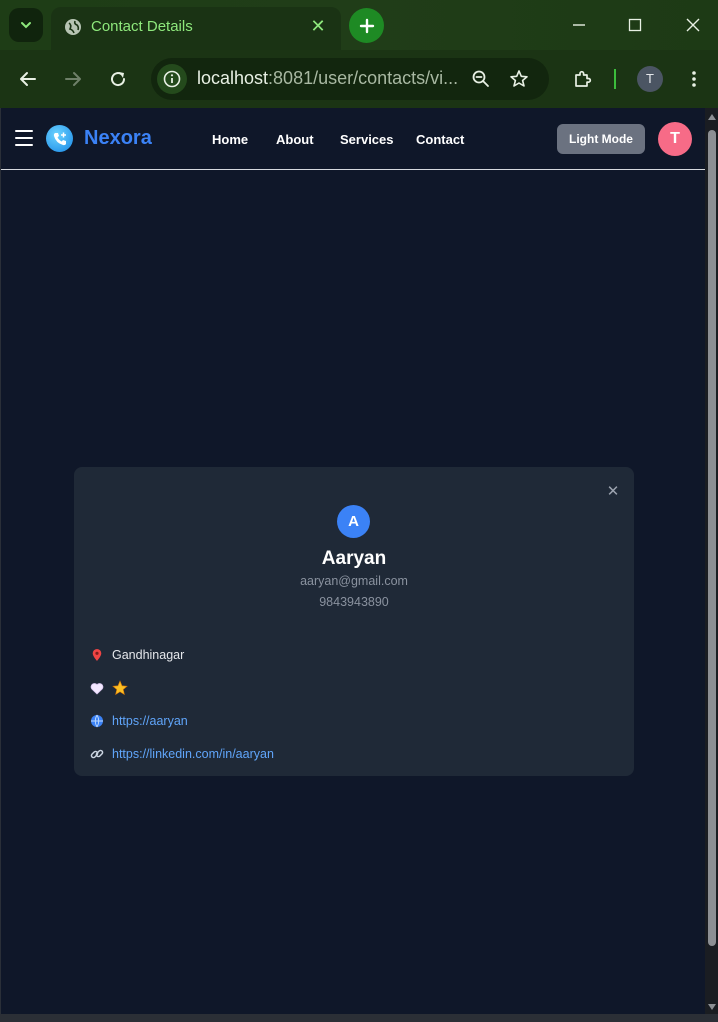 The width and height of the screenshot is (718, 1022). I want to click on bookmark-button, so click(519, 79).